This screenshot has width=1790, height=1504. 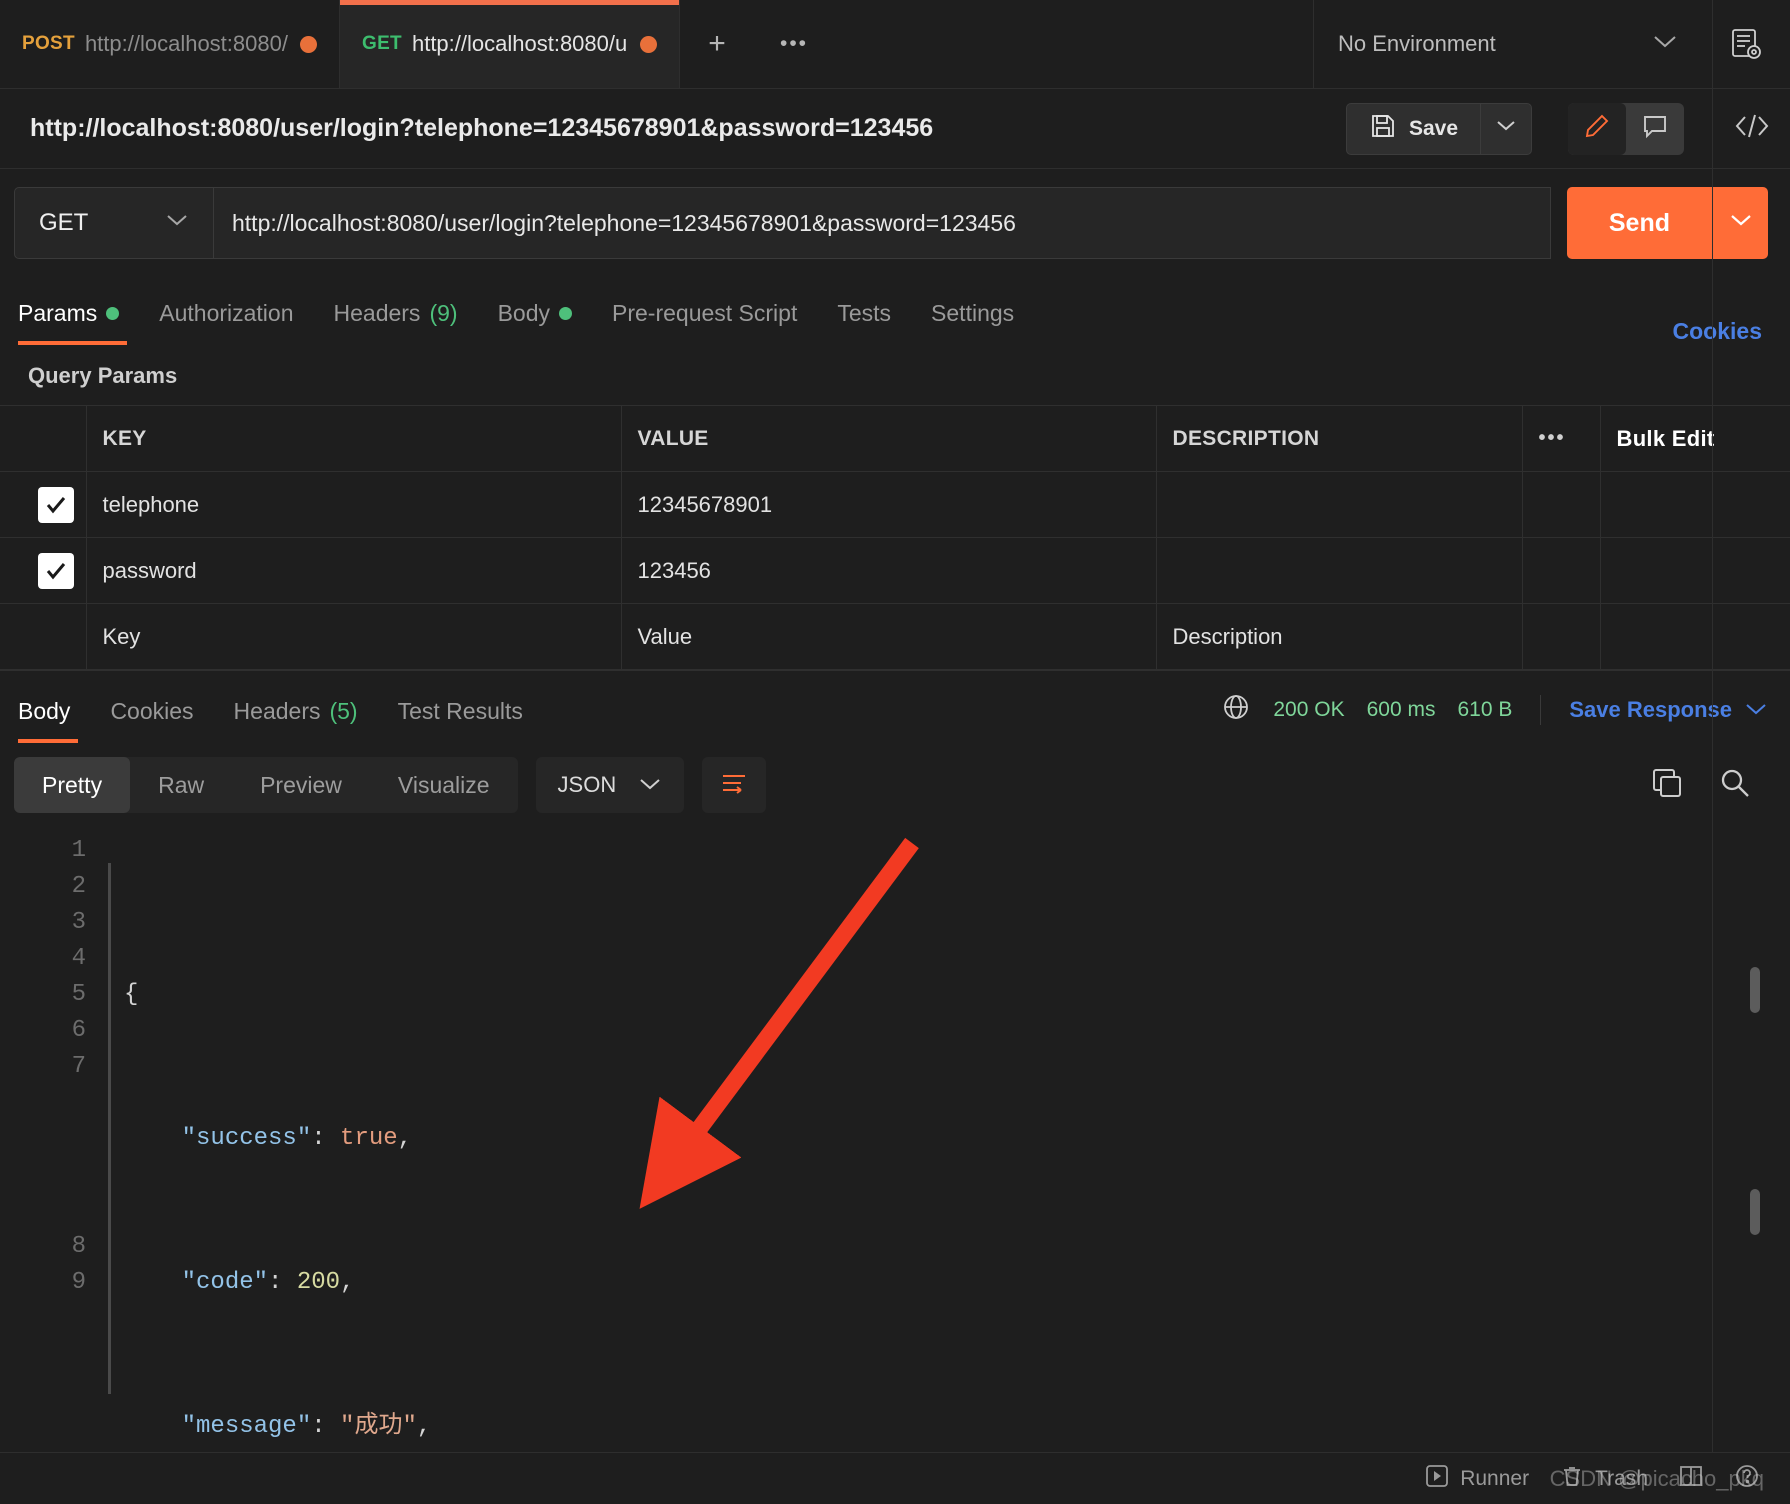 I want to click on right-rail, so click(x=1751, y=726).